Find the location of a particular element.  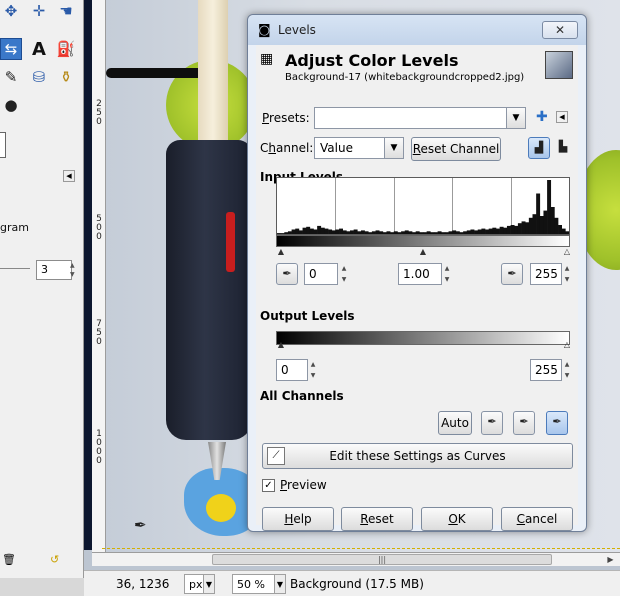

spin-arrows-icon: ▲ ▼ is located at coordinates (74, 270).